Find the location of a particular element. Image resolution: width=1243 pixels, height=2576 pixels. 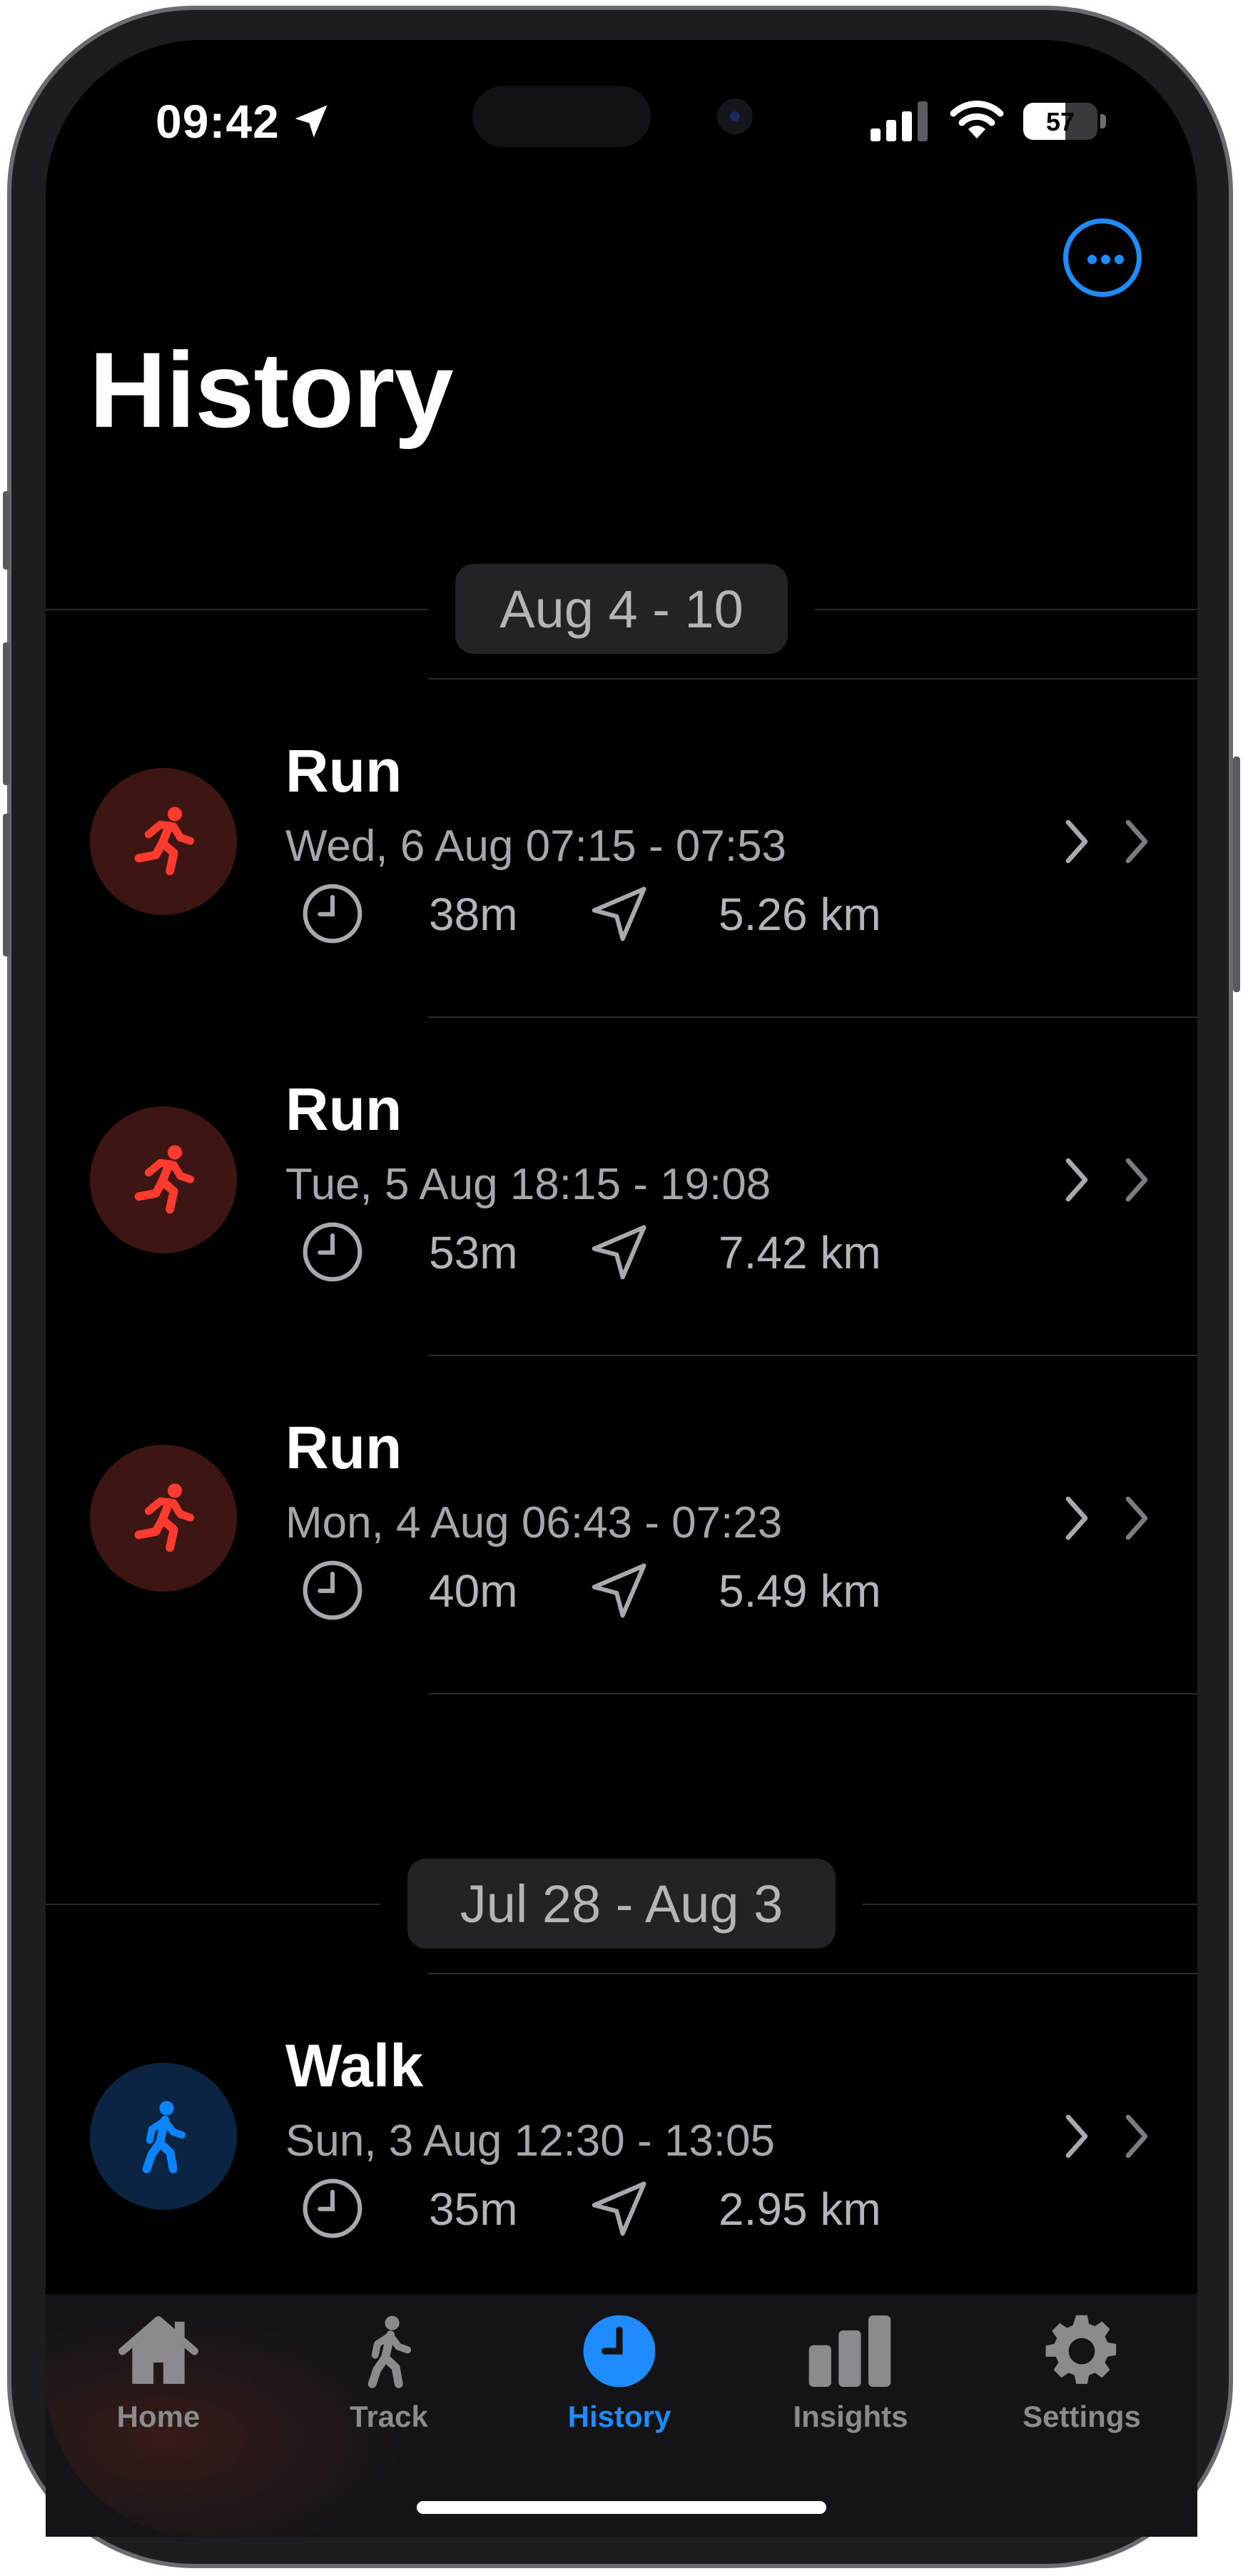

battery-level: 57 is located at coordinates (1060, 121).